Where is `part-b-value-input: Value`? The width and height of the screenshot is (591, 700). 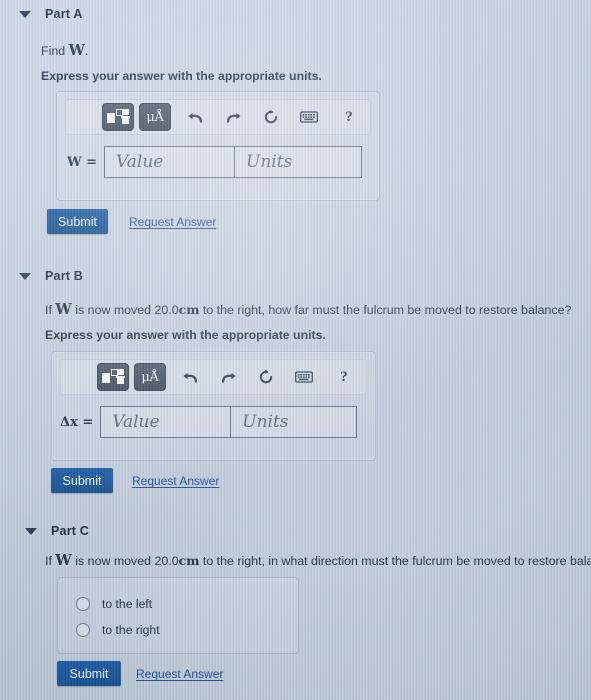 part-b-value-input: Value is located at coordinates (165, 422).